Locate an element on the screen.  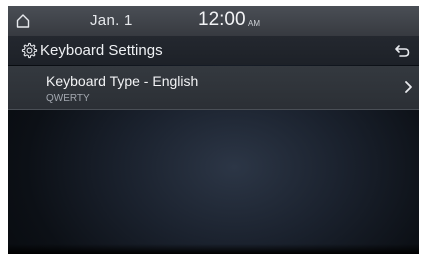
gear-icon is located at coordinates (29, 50).